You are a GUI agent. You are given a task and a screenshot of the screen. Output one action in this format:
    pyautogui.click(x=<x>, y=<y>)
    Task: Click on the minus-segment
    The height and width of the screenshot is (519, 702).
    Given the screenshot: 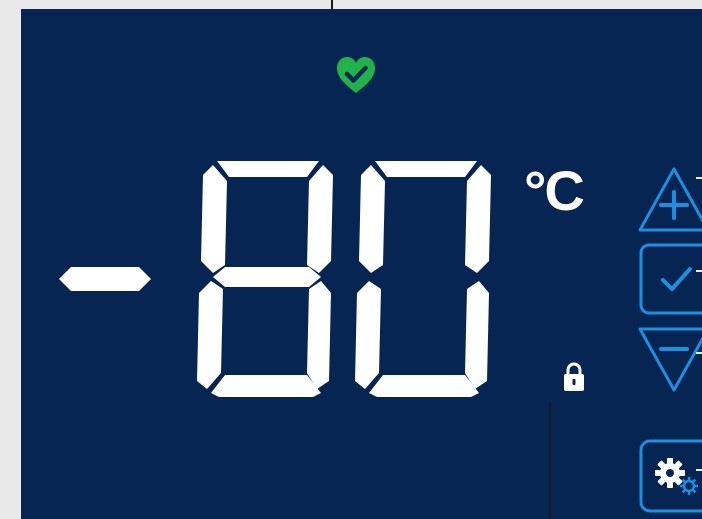 What is the action you would take?
    pyautogui.click(x=105, y=279)
    